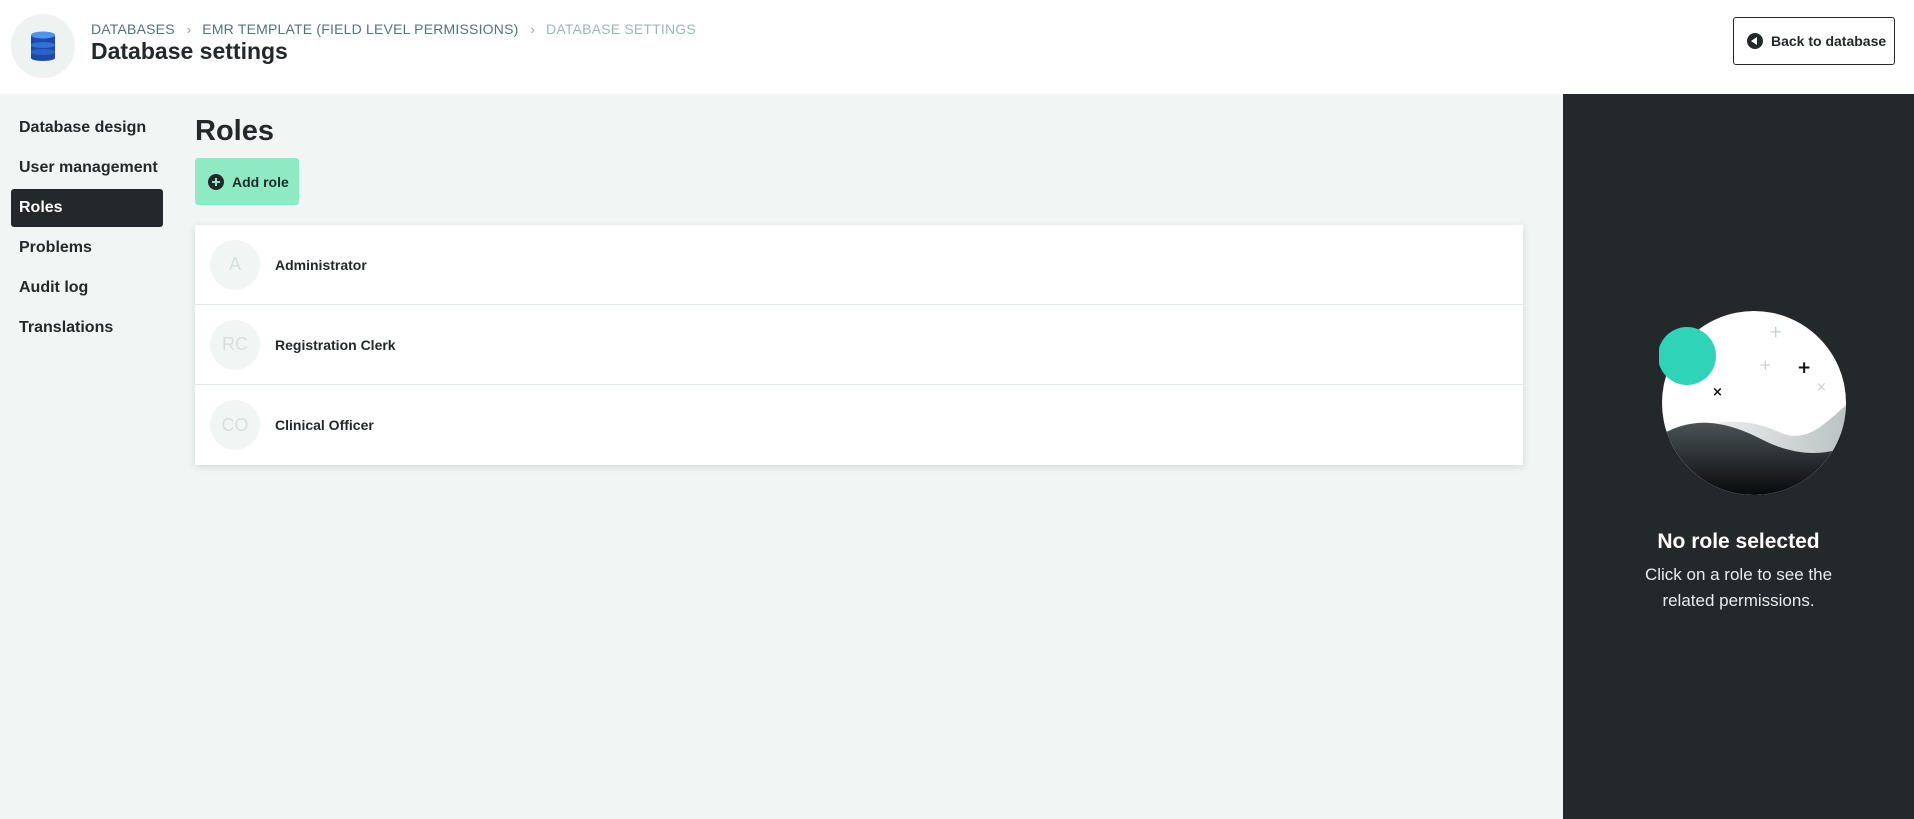  What do you see at coordinates (621, 29) in the screenshot?
I see `breadcrumb-current: DATABASE SETTINGS` at bounding box center [621, 29].